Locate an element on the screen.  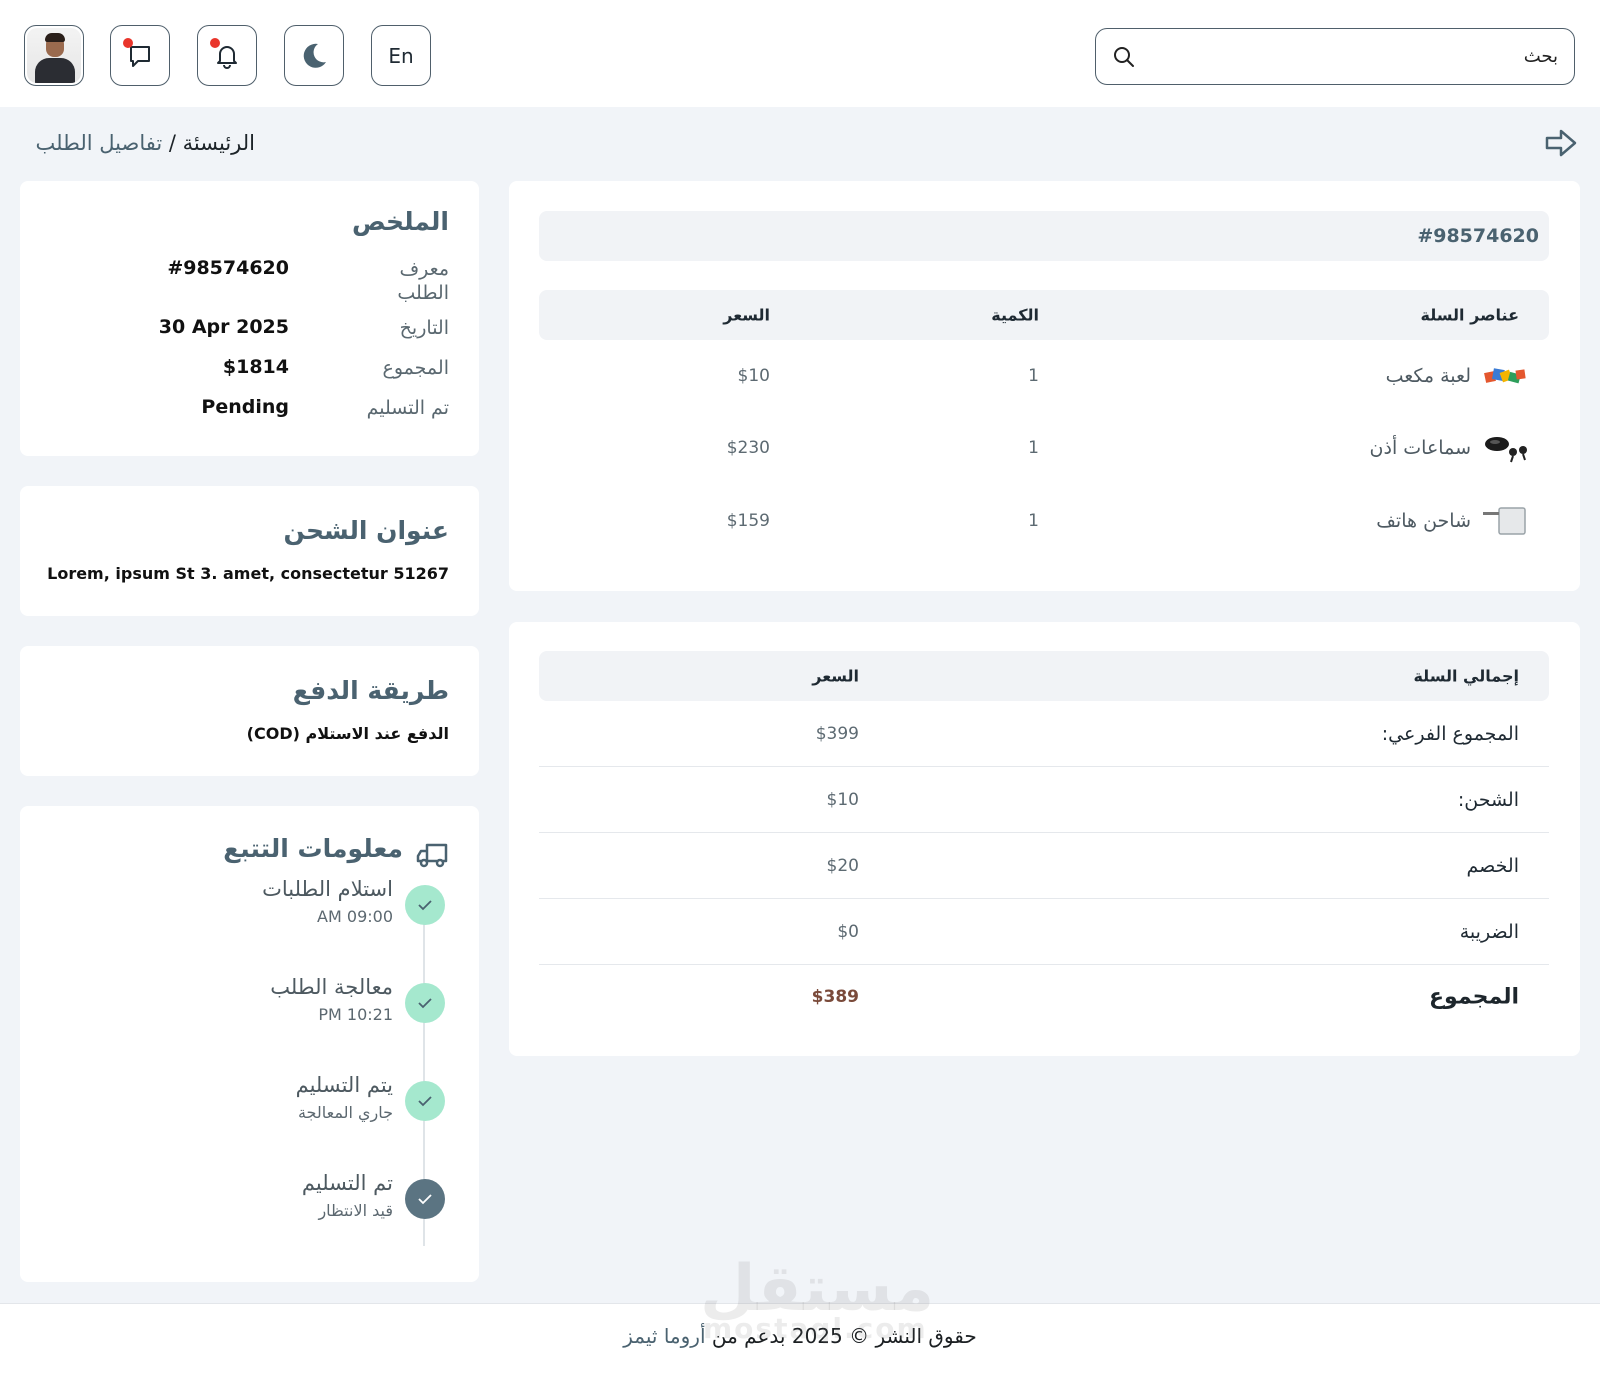
subtotal-row: المجموع الفرعي: $399 is located at coordinates (1044, 734).